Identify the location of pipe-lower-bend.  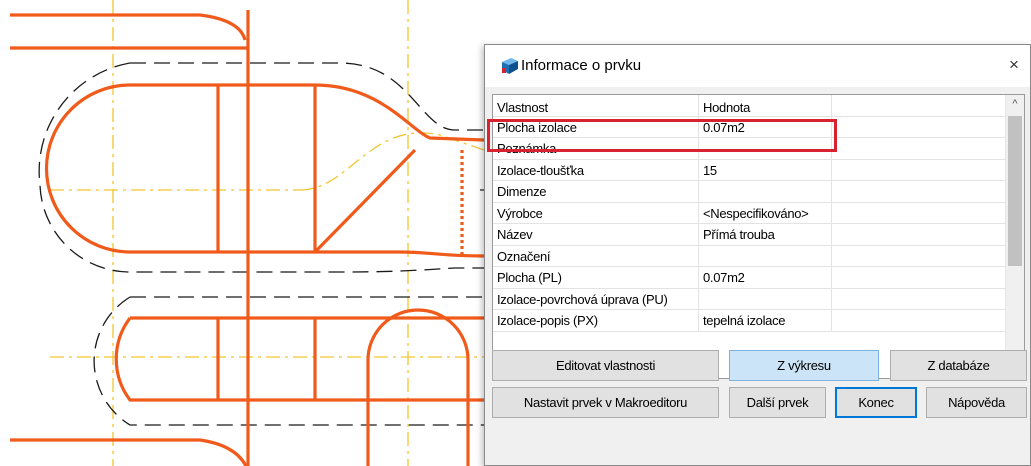
(418, 387).